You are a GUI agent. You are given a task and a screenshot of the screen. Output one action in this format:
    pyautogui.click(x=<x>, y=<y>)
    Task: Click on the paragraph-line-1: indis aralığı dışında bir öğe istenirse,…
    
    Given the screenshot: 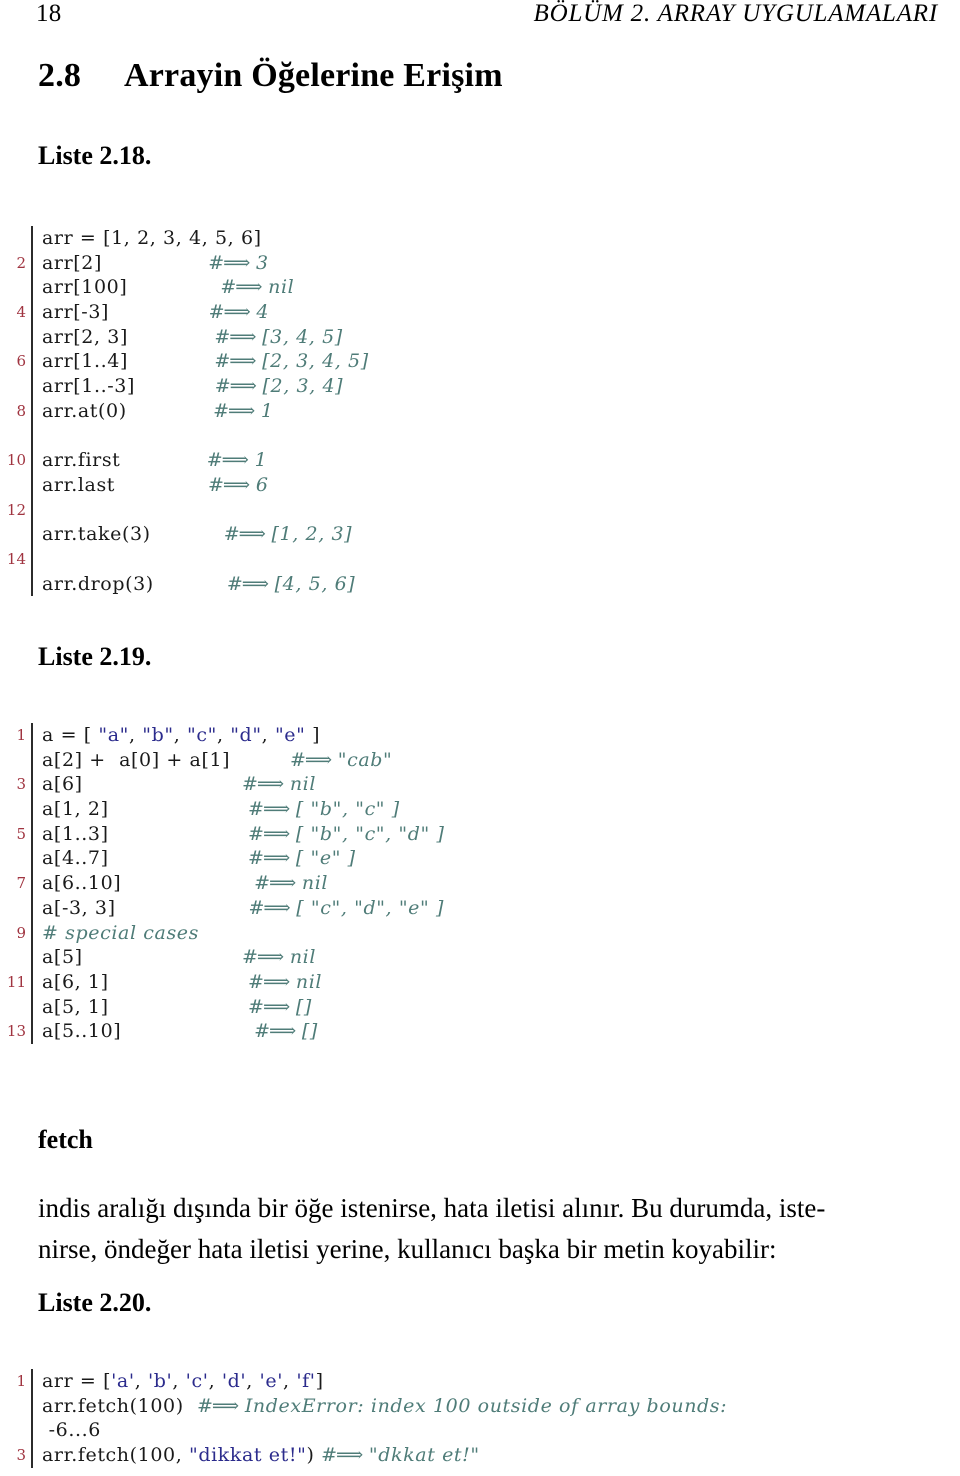 What is the action you would take?
    pyautogui.click(x=432, y=1208)
    